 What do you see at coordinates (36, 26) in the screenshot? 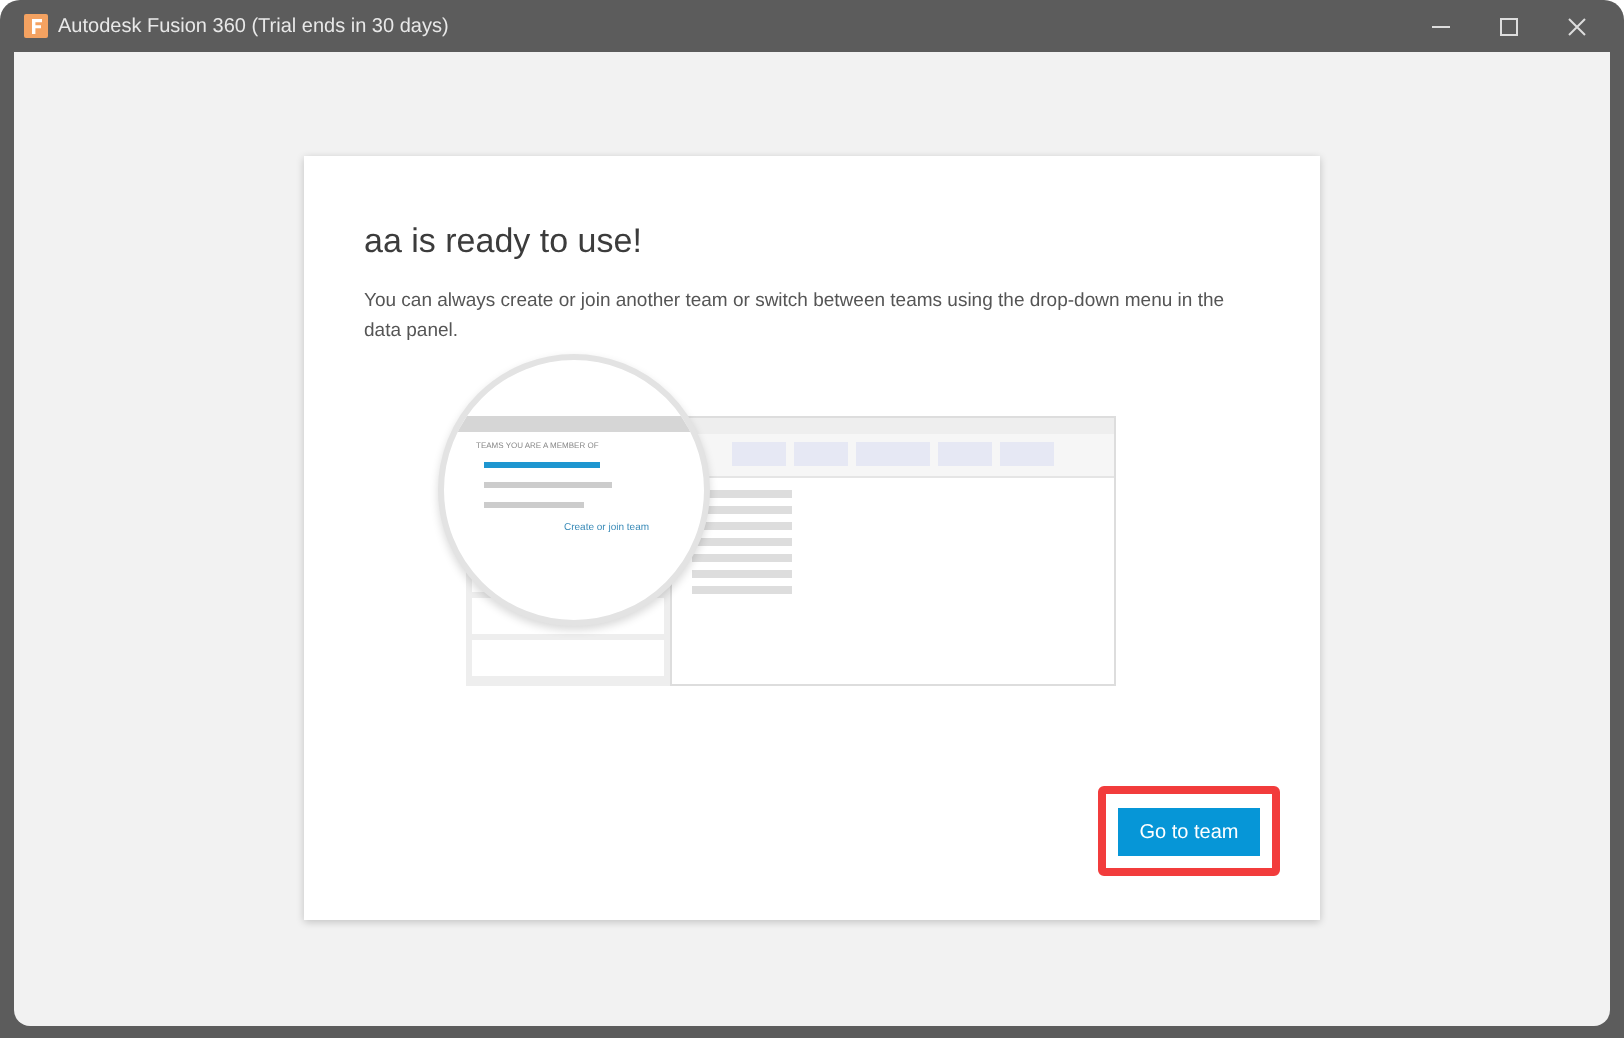
I see `app-logo-icon` at bounding box center [36, 26].